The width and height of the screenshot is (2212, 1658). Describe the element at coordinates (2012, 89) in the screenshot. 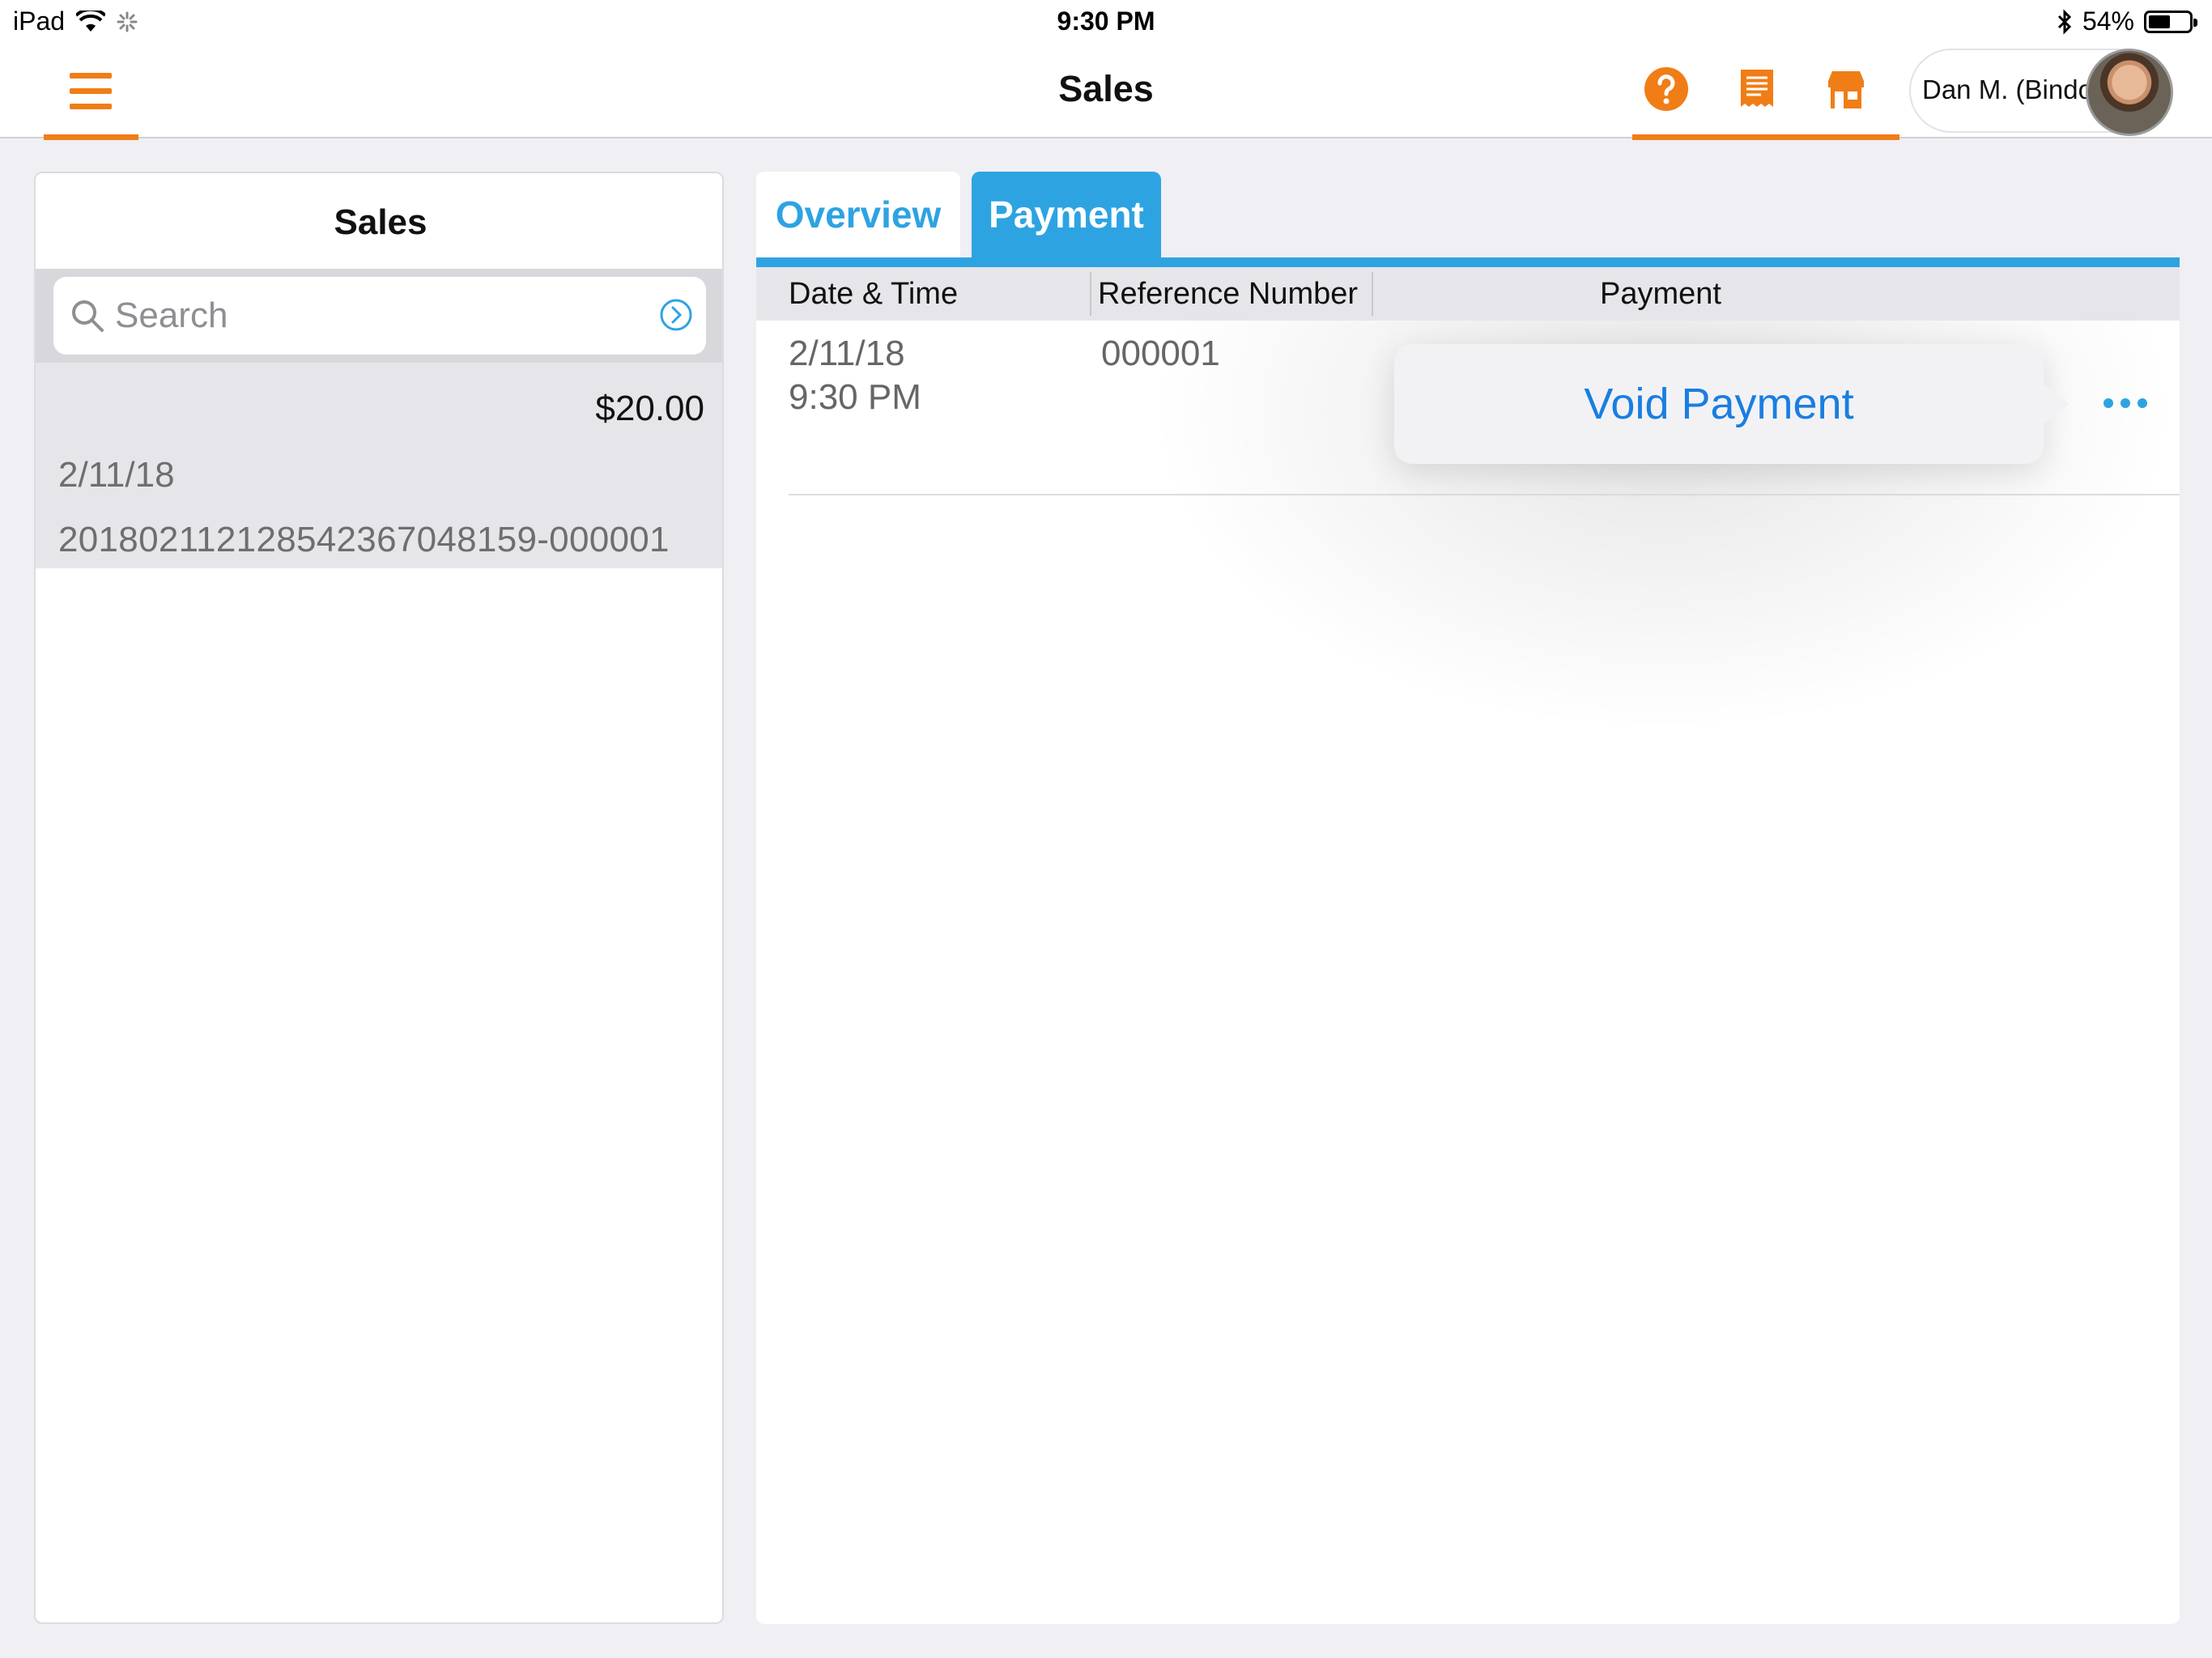

I see `user-name: Dan M. (Bindo)` at that location.